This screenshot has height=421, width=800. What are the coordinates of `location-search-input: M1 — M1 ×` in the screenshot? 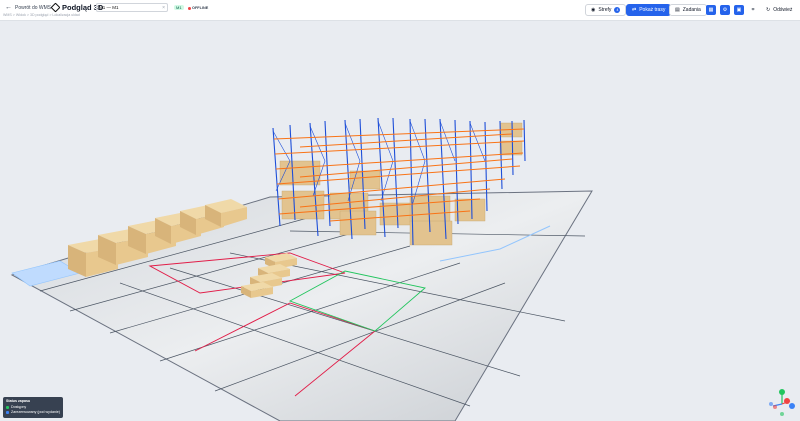 It's located at (132, 7).